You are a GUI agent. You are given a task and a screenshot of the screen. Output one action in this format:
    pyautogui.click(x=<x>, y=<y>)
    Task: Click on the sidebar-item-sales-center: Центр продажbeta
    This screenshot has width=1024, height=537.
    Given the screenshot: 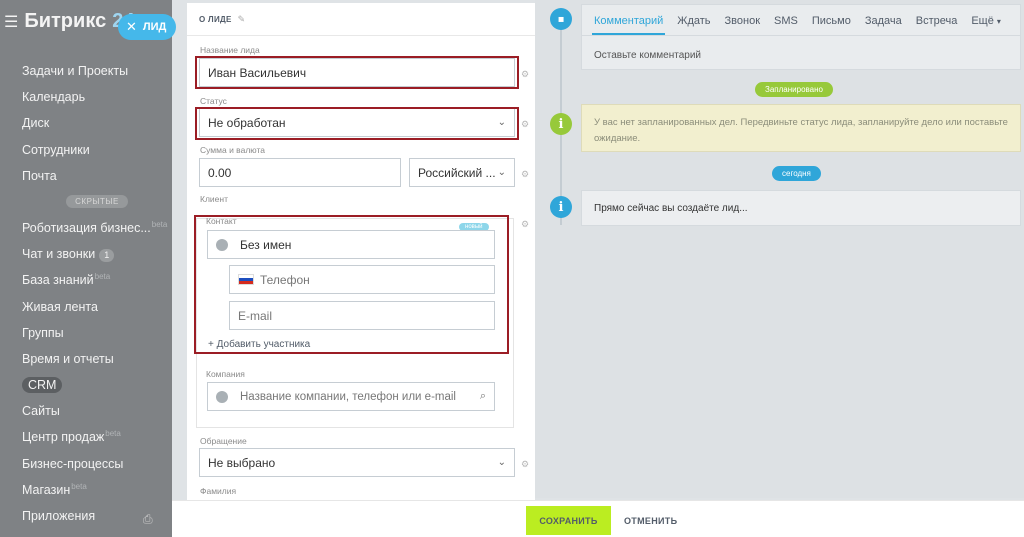 What is the action you would take?
    pyautogui.click(x=97, y=437)
    